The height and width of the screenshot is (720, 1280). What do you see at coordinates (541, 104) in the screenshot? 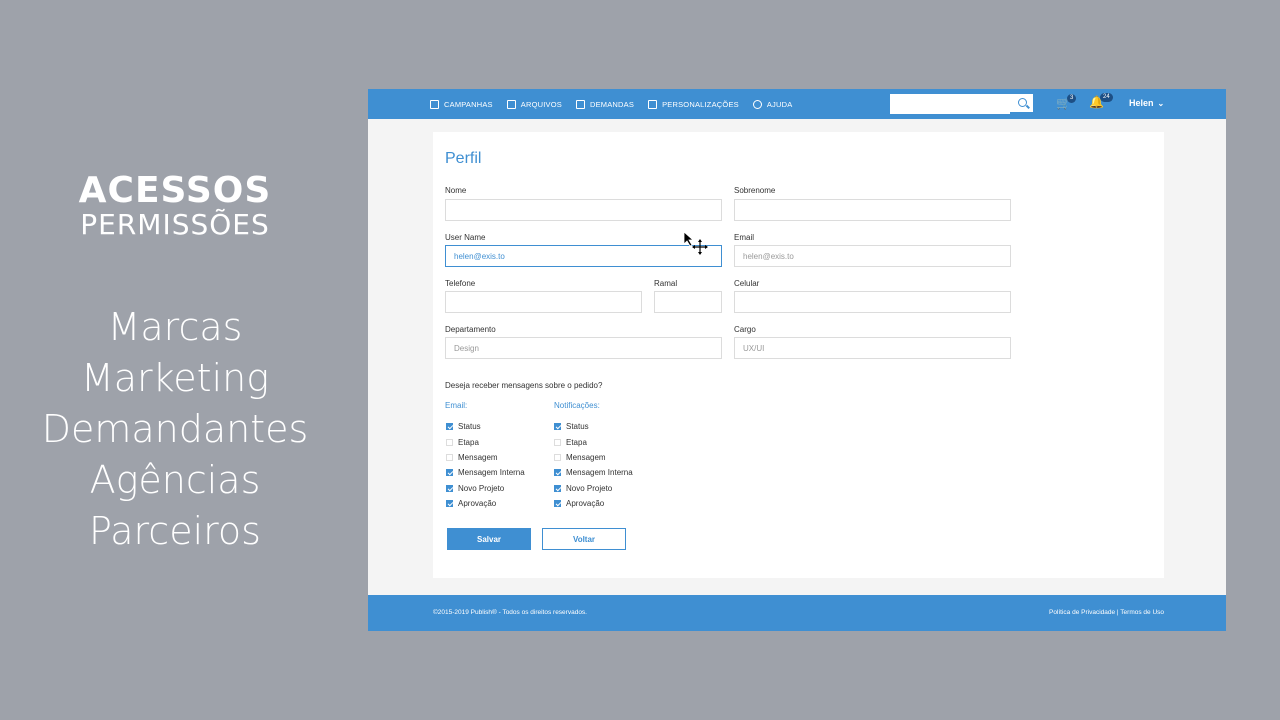
I see `nav-label: ARQUIVOS` at bounding box center [541, 104].